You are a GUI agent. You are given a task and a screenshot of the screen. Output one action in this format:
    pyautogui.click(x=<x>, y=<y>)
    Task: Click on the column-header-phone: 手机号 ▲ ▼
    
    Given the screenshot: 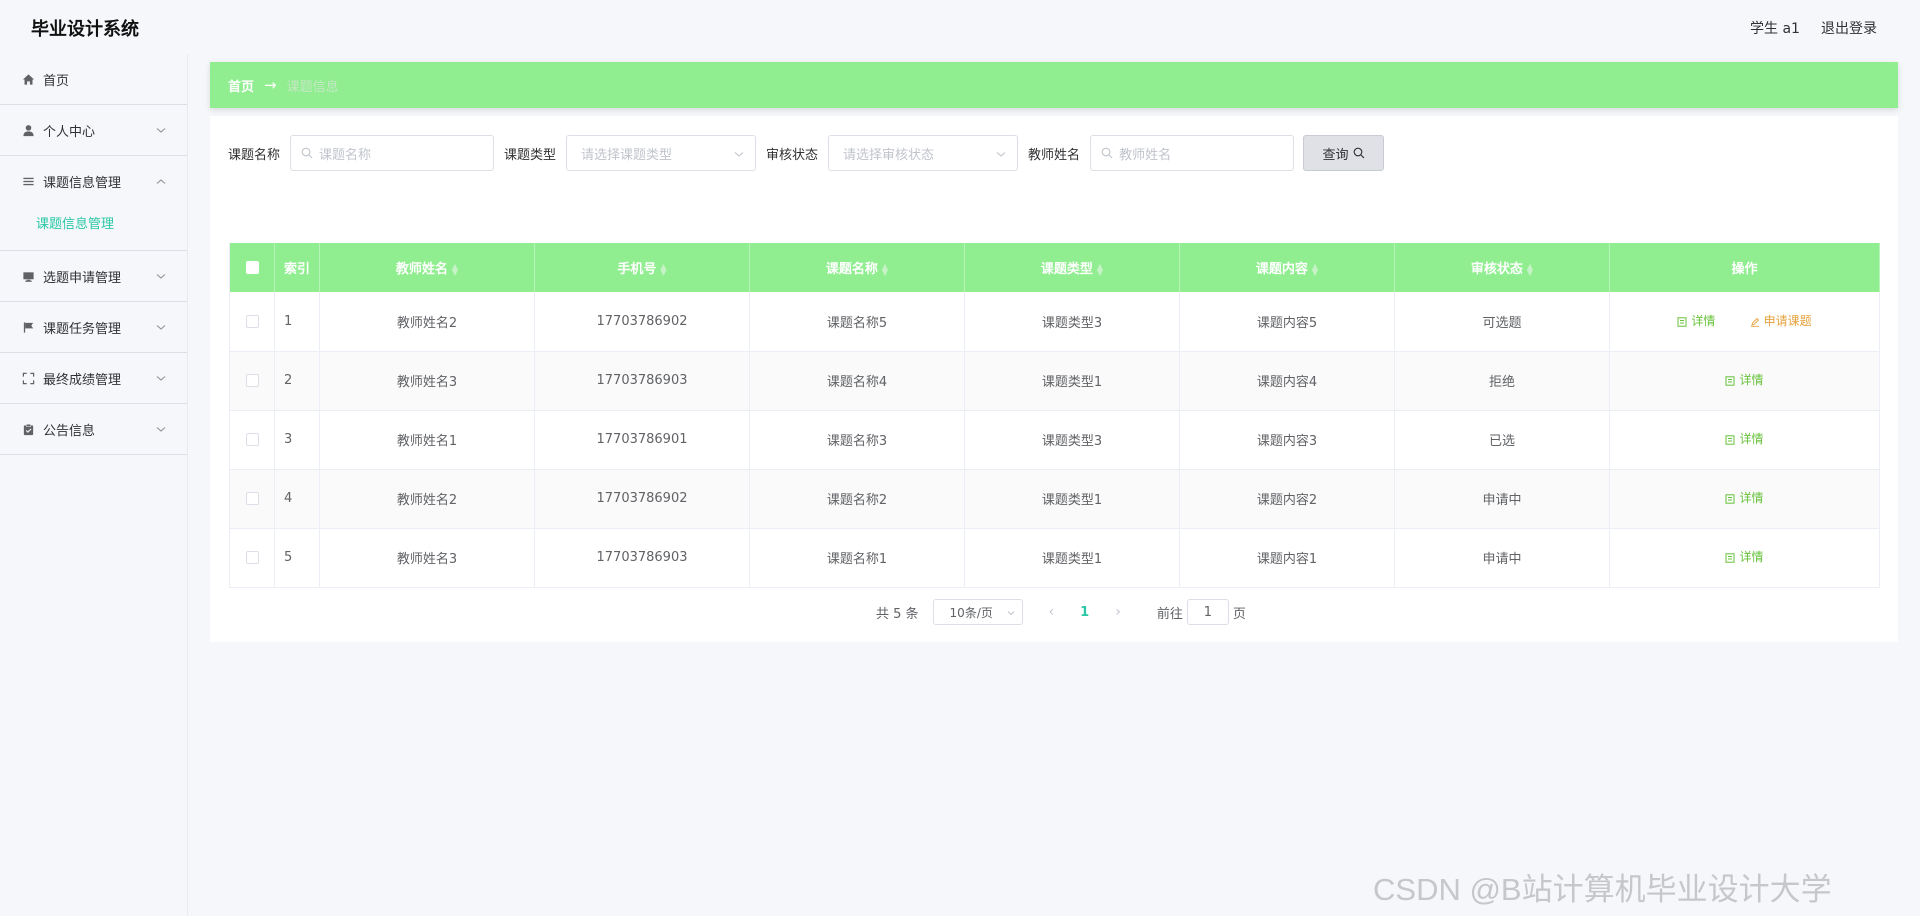 What is the action you would take?
    pyautogui.click(x=642, y=267)
    